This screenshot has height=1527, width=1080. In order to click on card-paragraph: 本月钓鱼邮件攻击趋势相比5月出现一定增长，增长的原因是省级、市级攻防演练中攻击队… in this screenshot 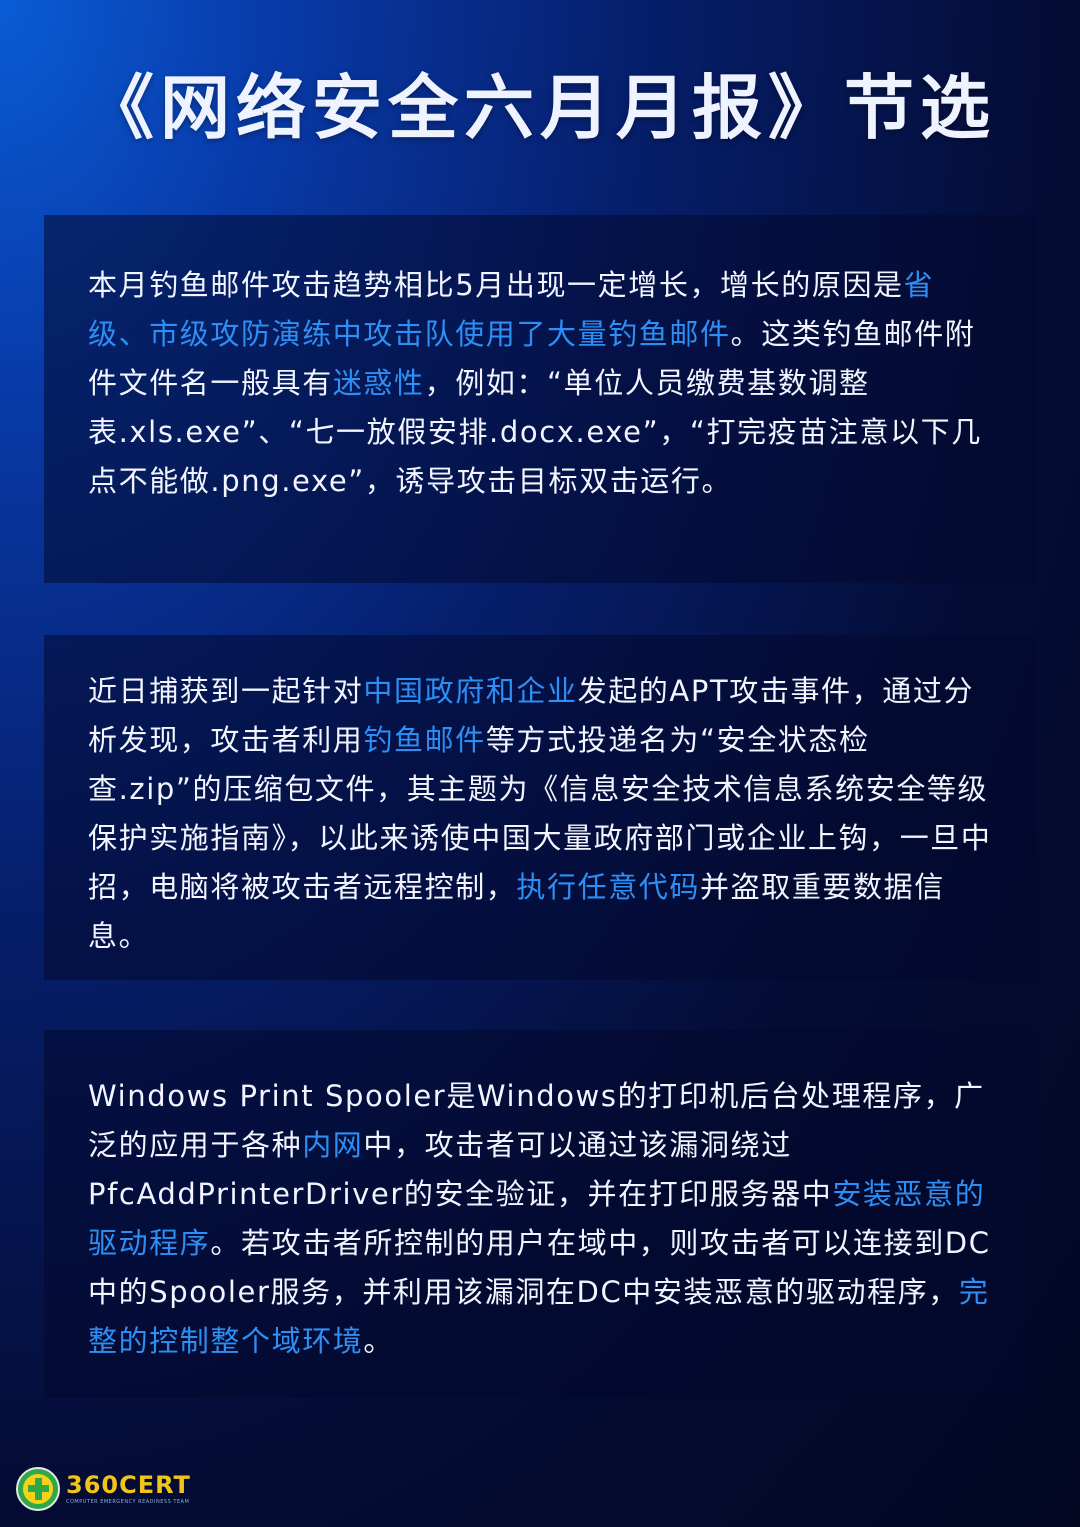, I will do `click(540, 383)`.